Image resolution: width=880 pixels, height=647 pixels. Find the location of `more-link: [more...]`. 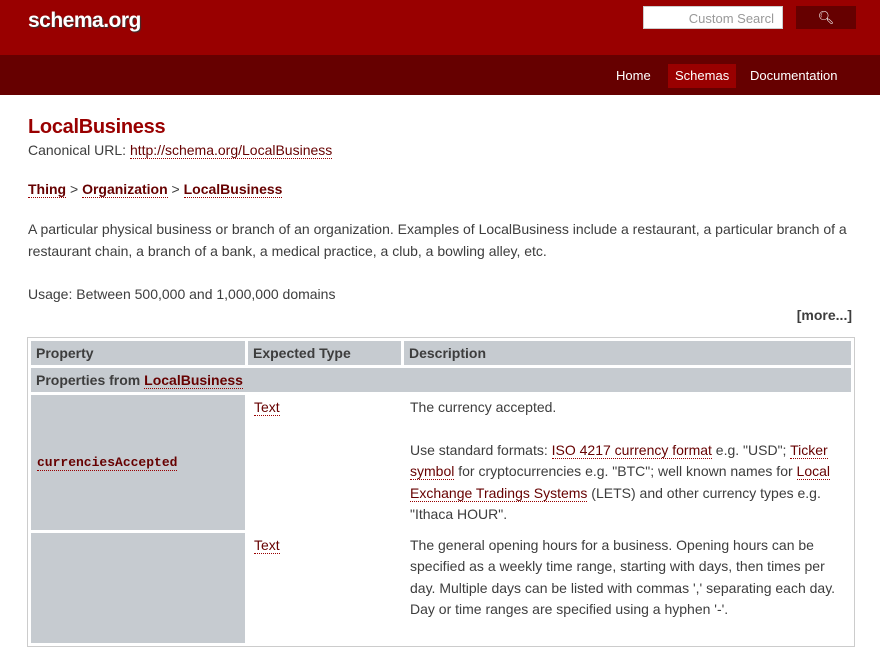

more-link: [more...] is located at coordinates (440, 315).